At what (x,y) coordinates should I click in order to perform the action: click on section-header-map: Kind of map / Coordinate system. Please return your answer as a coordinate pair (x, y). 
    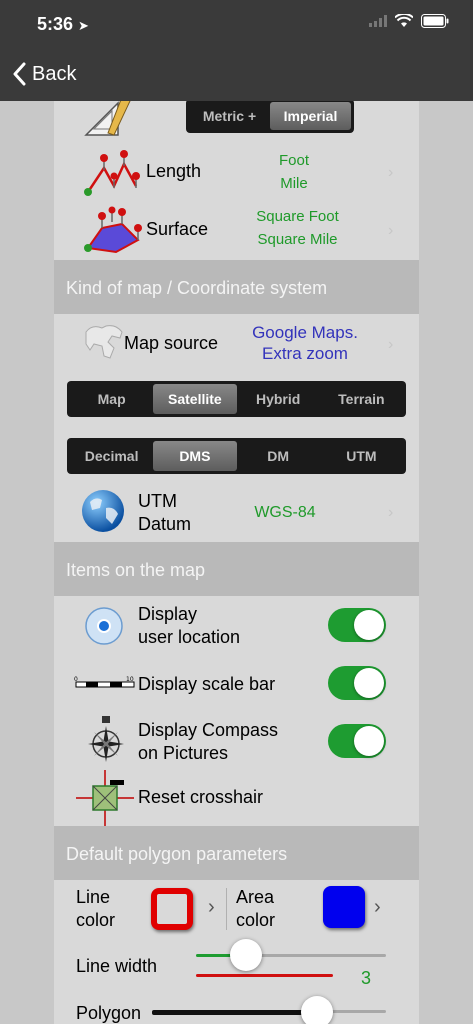
    Looking at the image, I should click on (236, 287).